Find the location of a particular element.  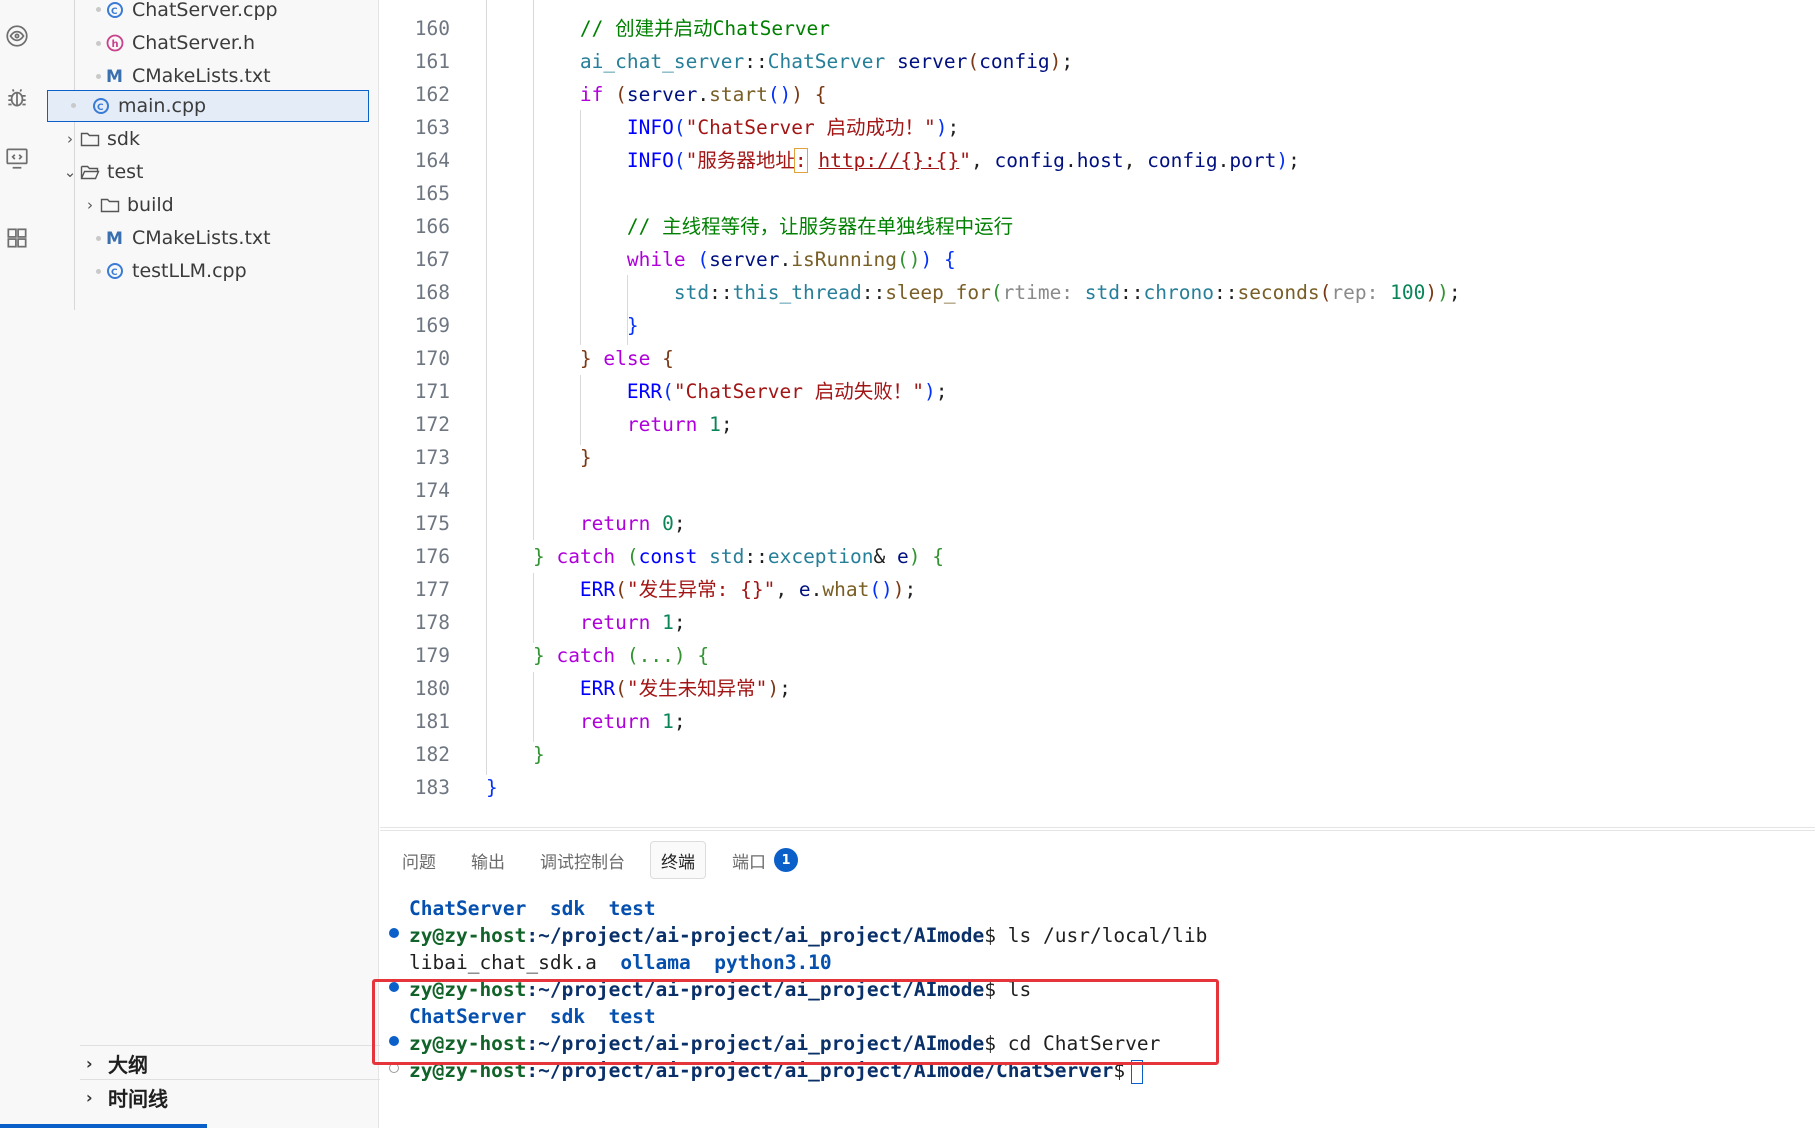

tree-item-chatserver-h: h ChatServer.h is located at coordinates (244, 43).